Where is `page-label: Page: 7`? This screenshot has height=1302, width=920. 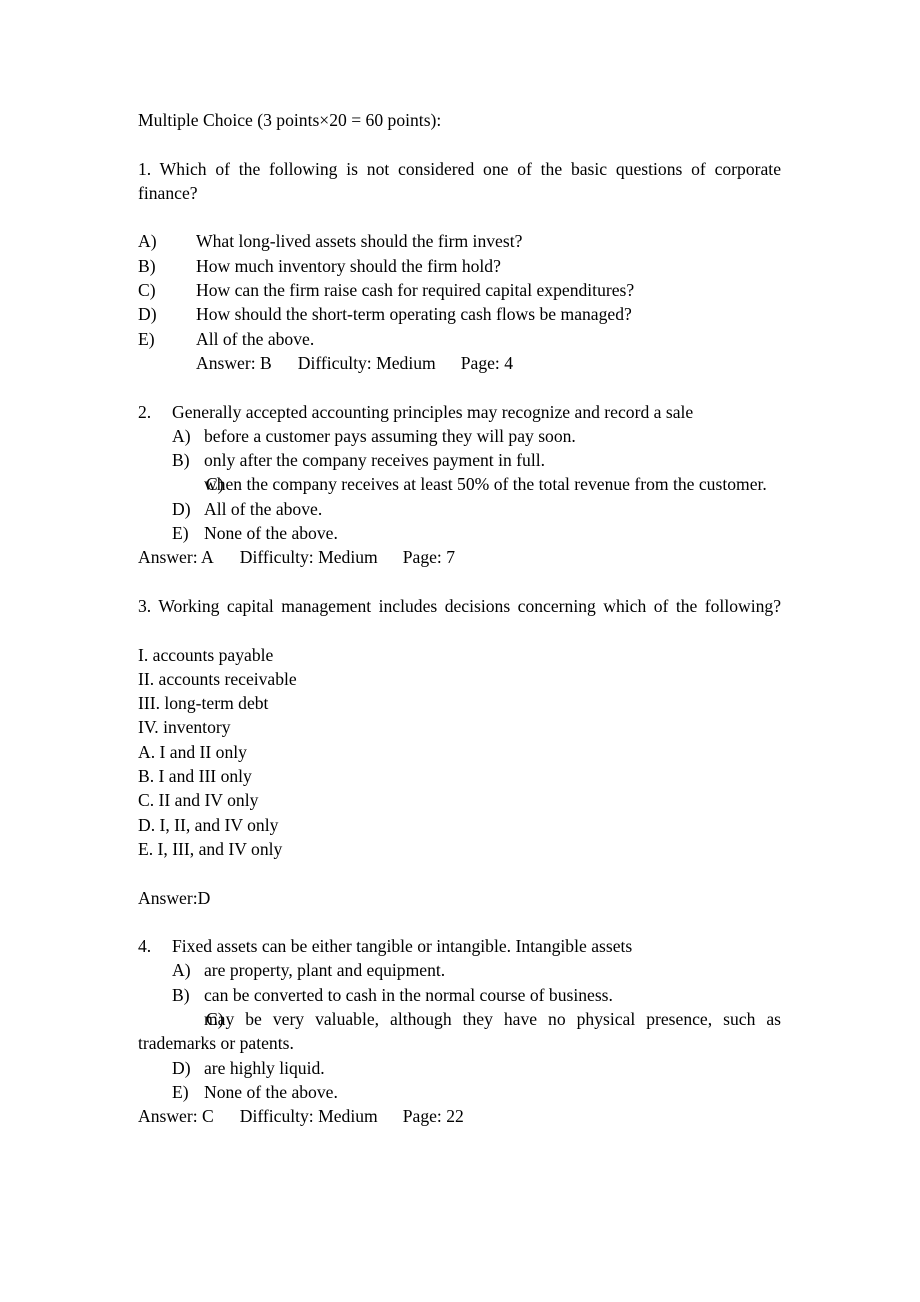 page-label: Page: 7 is located at coordinates (429, 557).